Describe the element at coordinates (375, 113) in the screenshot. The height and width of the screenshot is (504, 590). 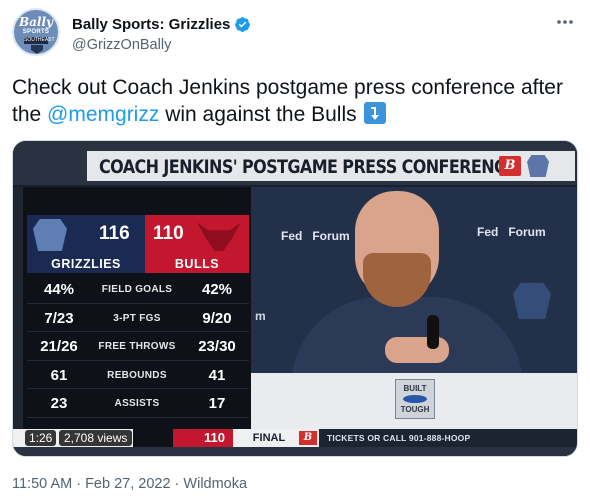
I see `arrow-down-right-icon` at that location.